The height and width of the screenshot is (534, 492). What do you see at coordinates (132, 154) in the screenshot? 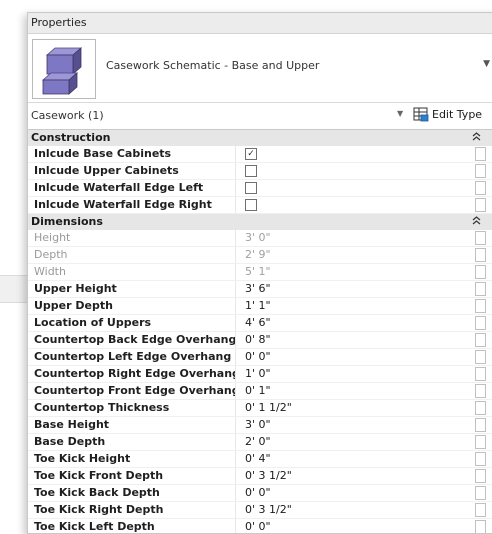
I see `param-name: Inlcude Base Cabinets` at bounding box center [132, 154].